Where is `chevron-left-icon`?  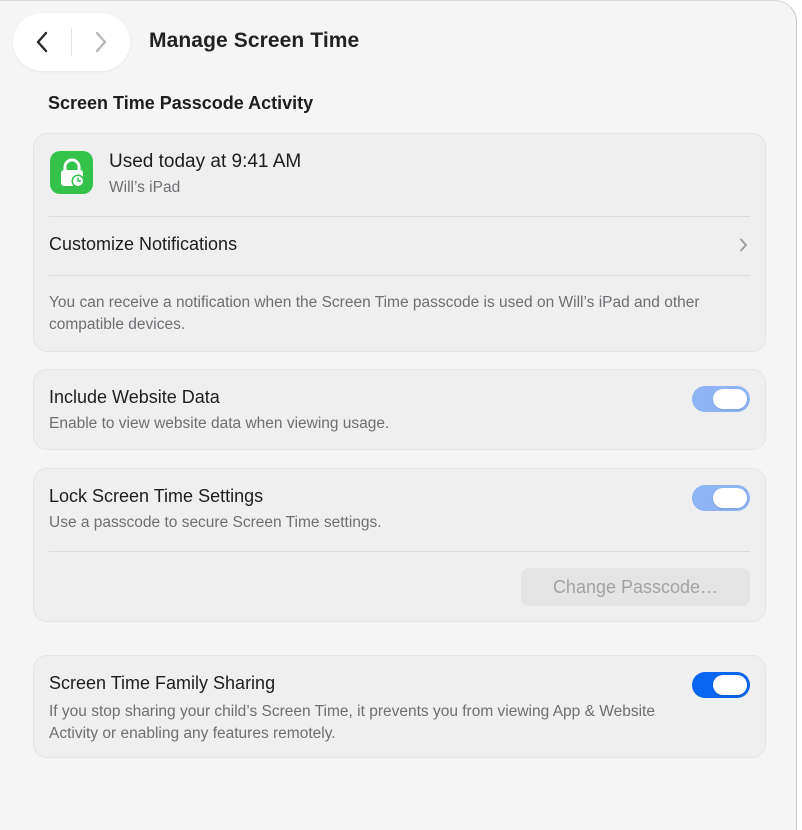
chevron-left-icon is located at coordinates (42, 42).